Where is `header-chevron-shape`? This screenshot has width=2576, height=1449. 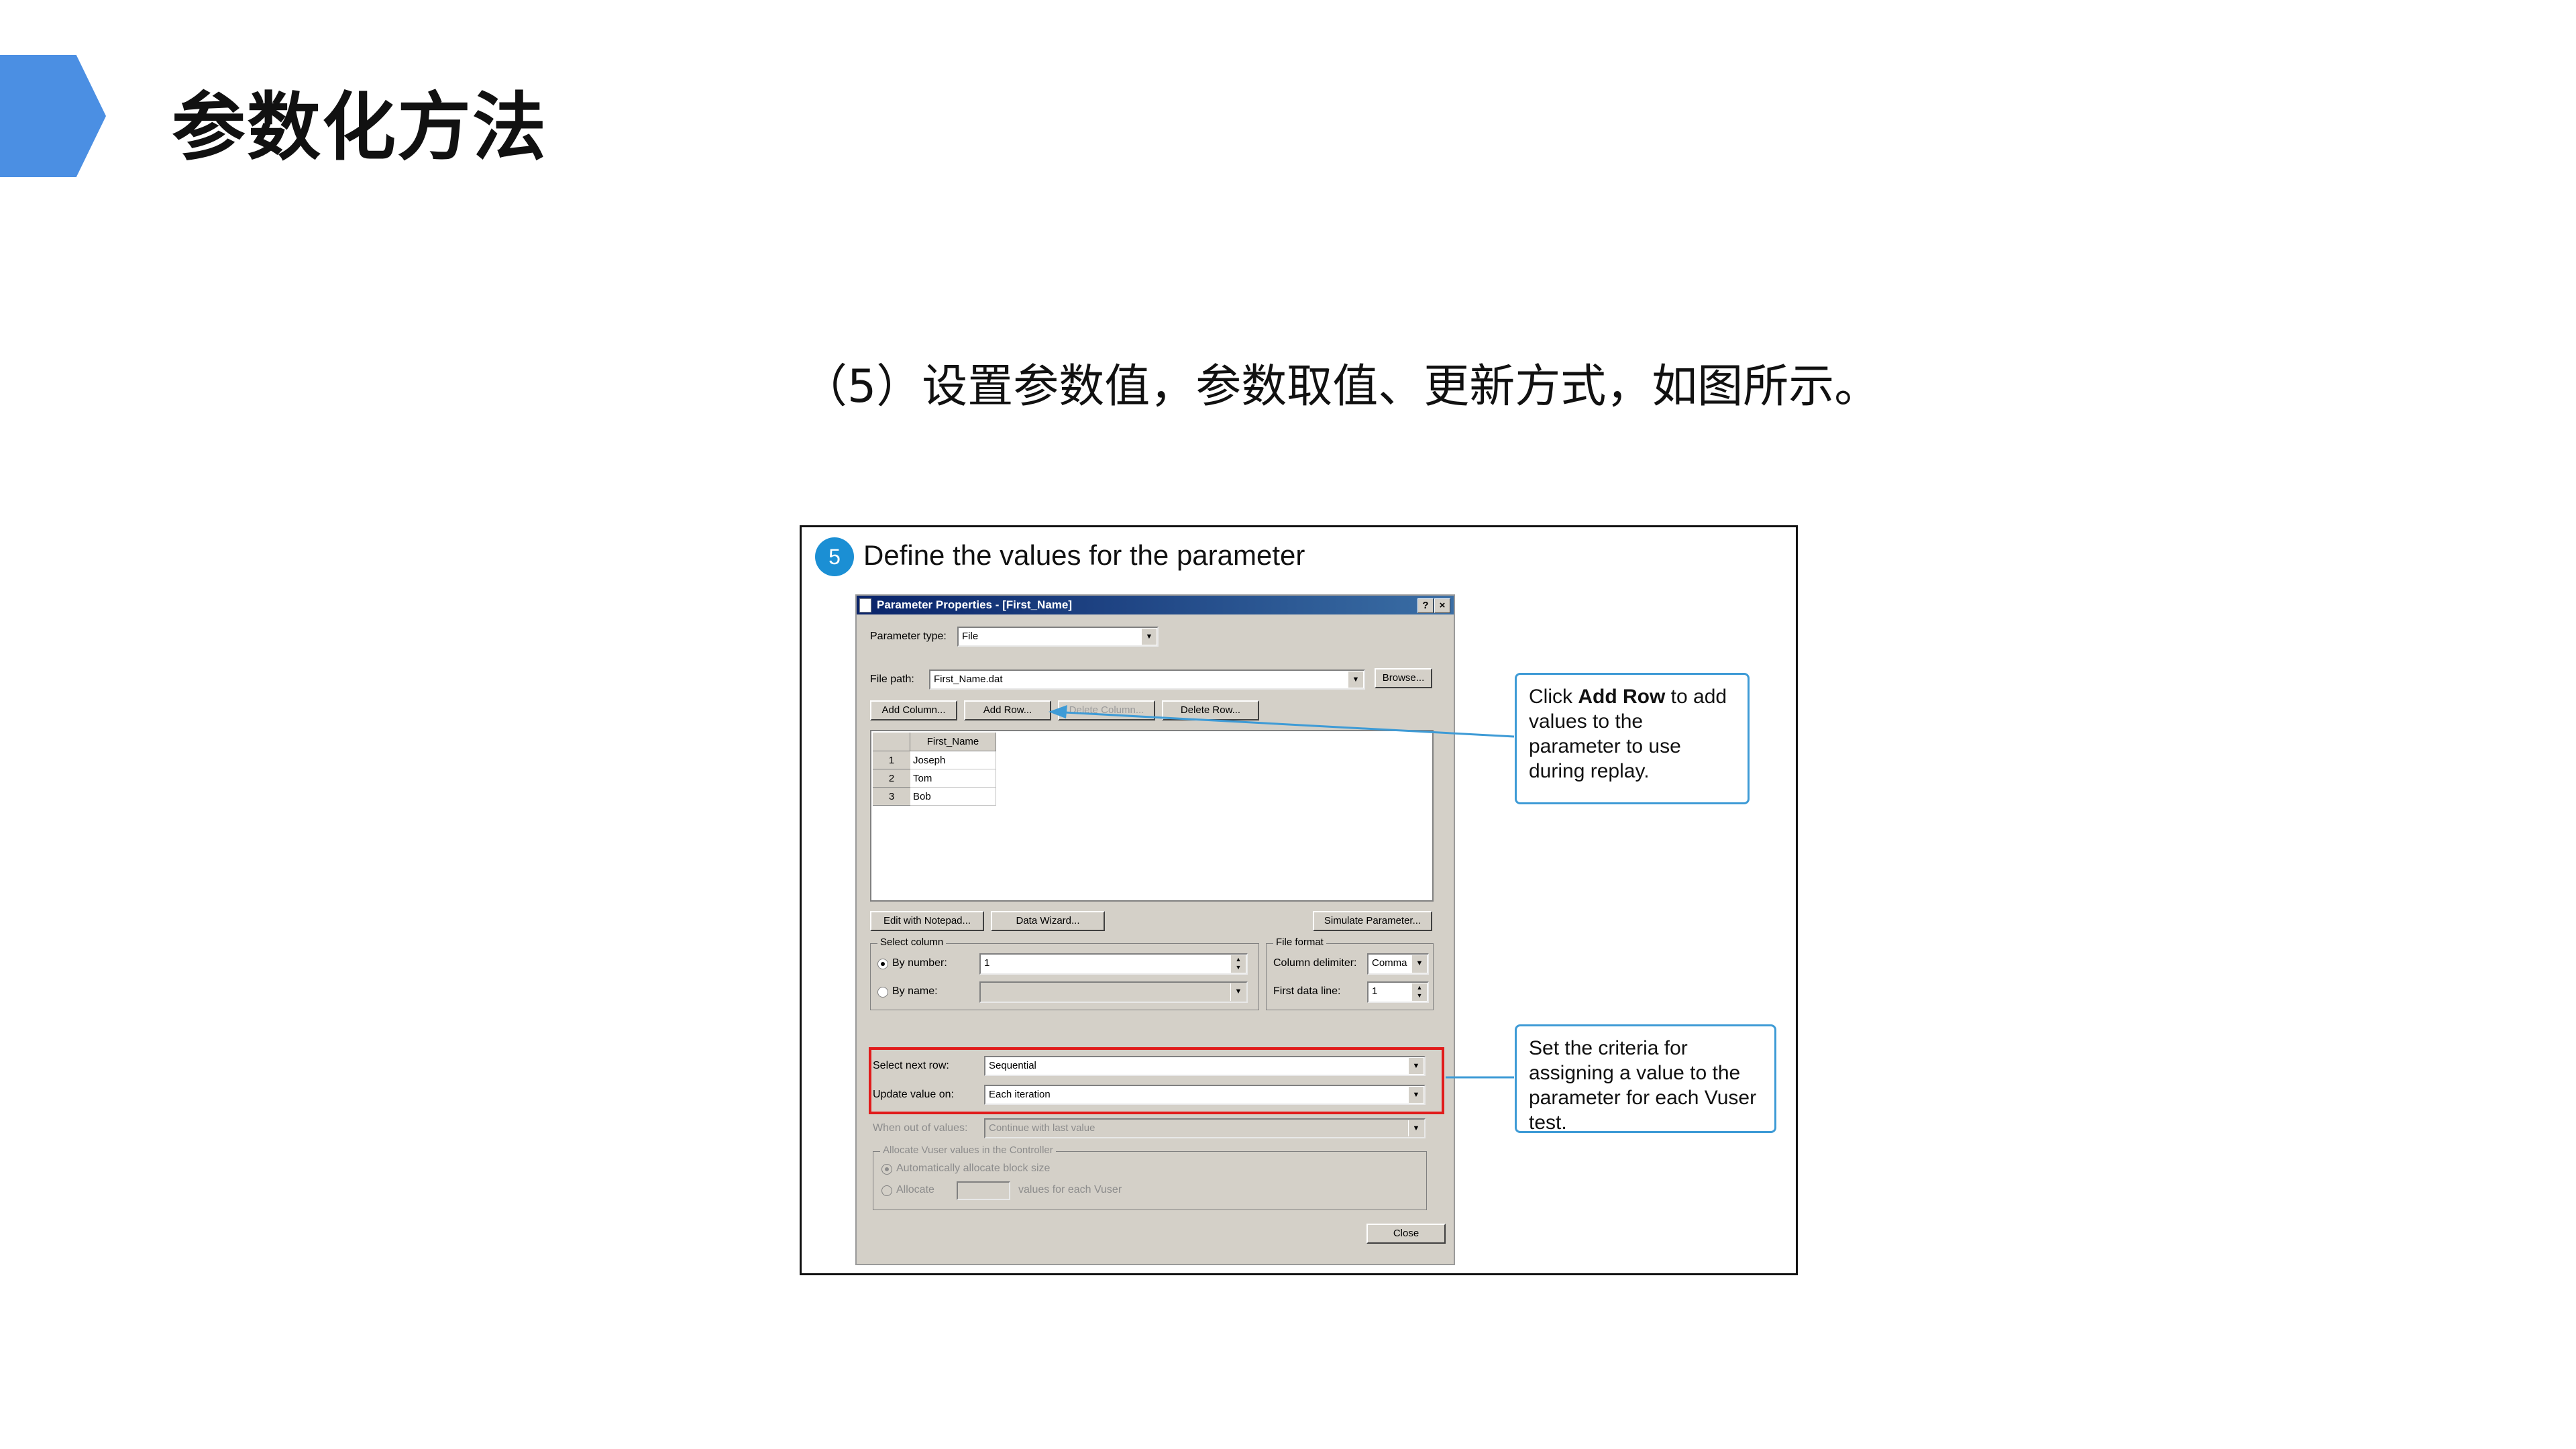
header-chevron-shape is located at coordinates (53, 116).